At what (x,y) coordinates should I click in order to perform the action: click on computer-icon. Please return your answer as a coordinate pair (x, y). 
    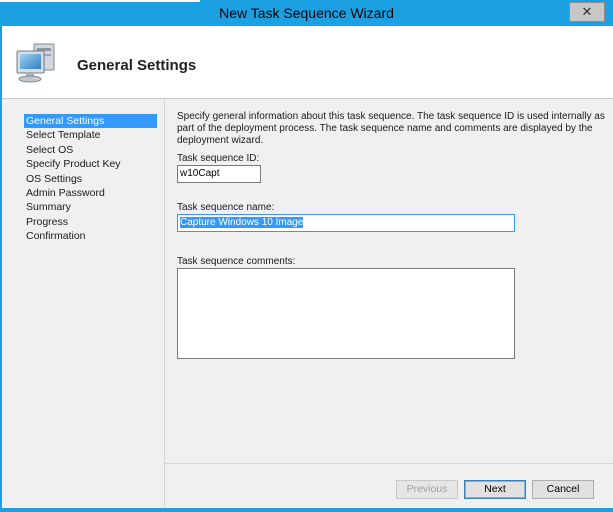
    Looking at the image, I should click on (37, 64).